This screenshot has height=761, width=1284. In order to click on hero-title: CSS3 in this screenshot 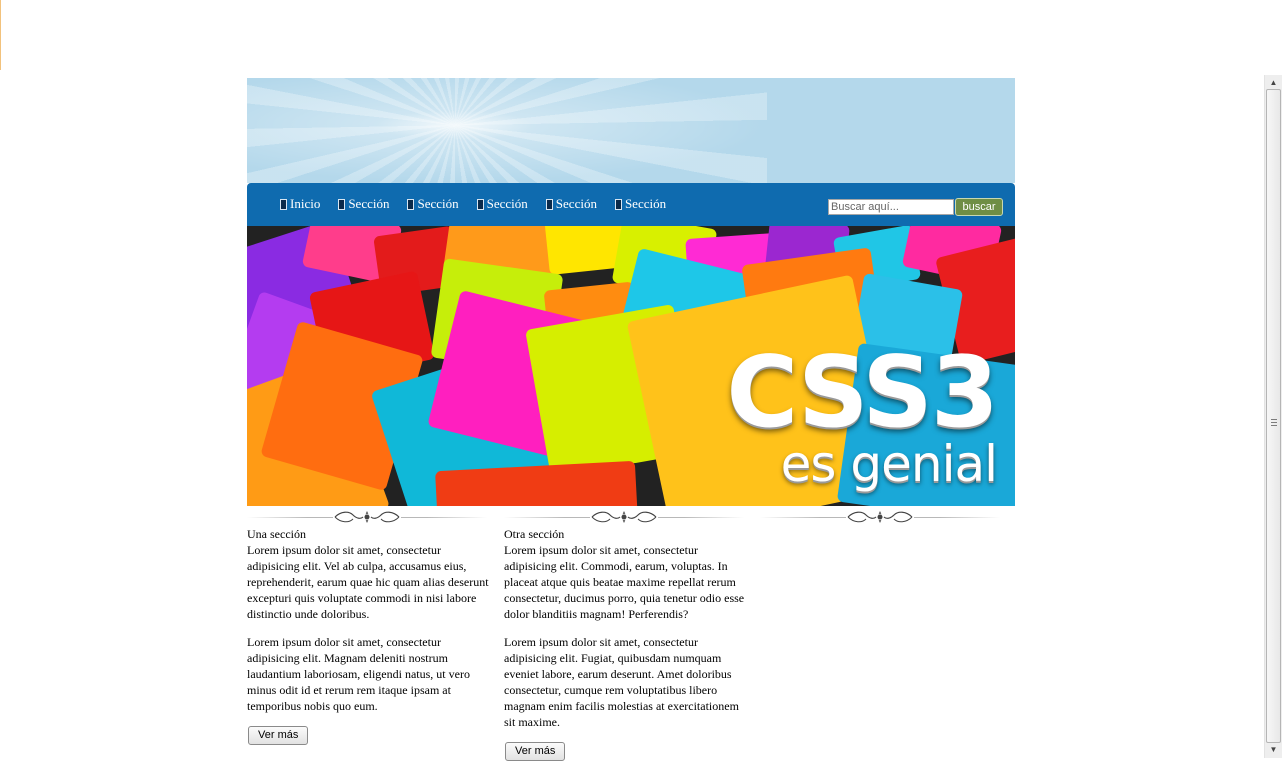, I will do `click(862, 393)`.